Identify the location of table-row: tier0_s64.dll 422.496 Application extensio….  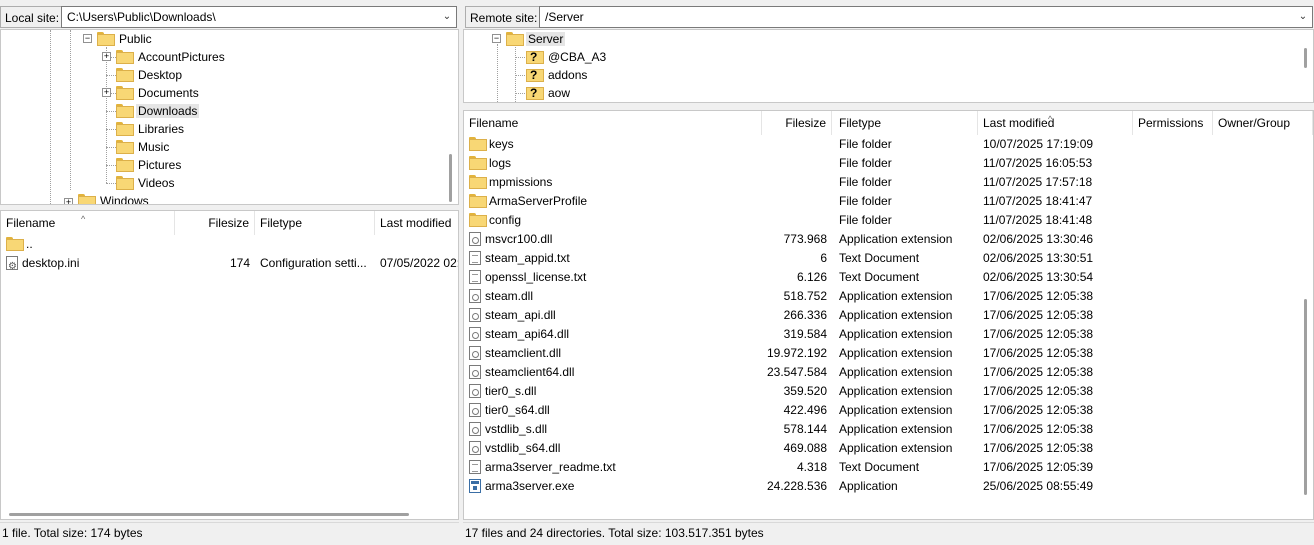
(888, 410).